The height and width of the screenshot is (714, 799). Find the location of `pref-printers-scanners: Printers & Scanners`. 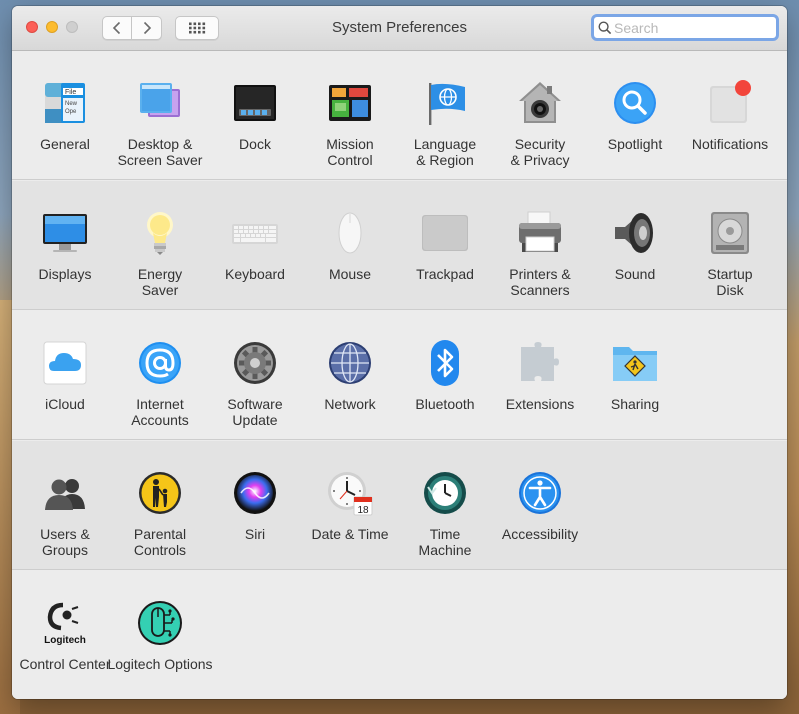

pref-printers-scanners: Printers & Scanners is located at coordinates (540, 245).